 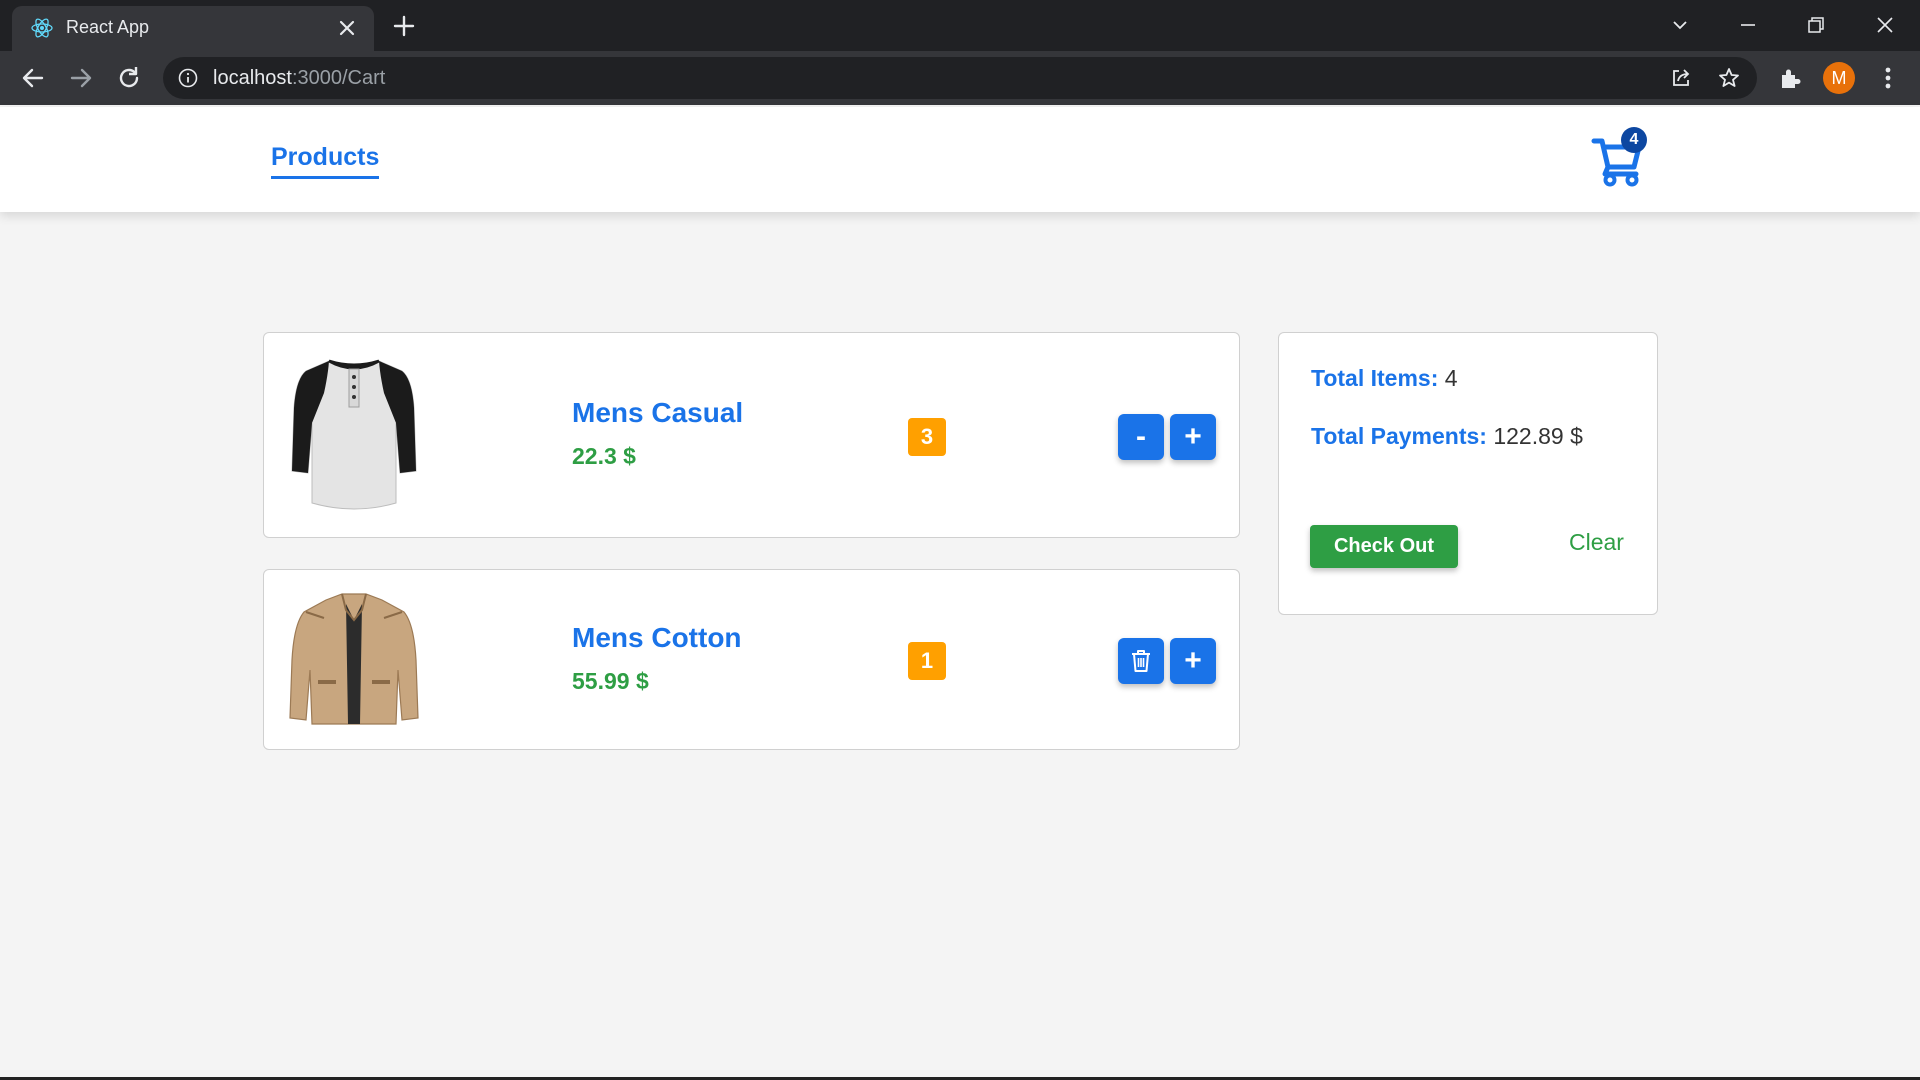 What do you see at coordinates (657, 638) in the screenshot?
I see `product-name: Mens Cotton` at bounding box center [657, 638].